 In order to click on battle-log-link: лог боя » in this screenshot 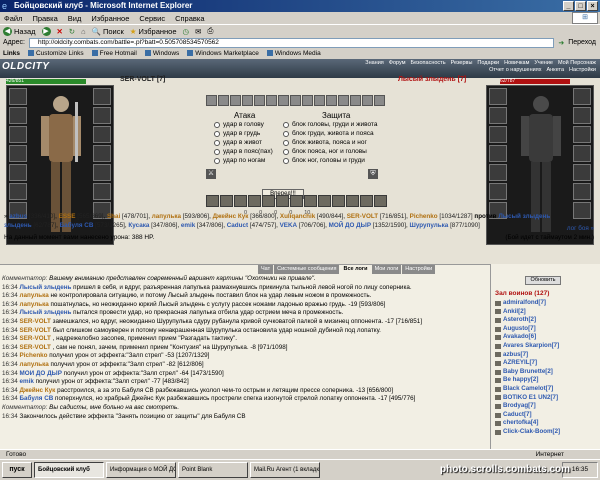, I will do `click(580, 228)`.